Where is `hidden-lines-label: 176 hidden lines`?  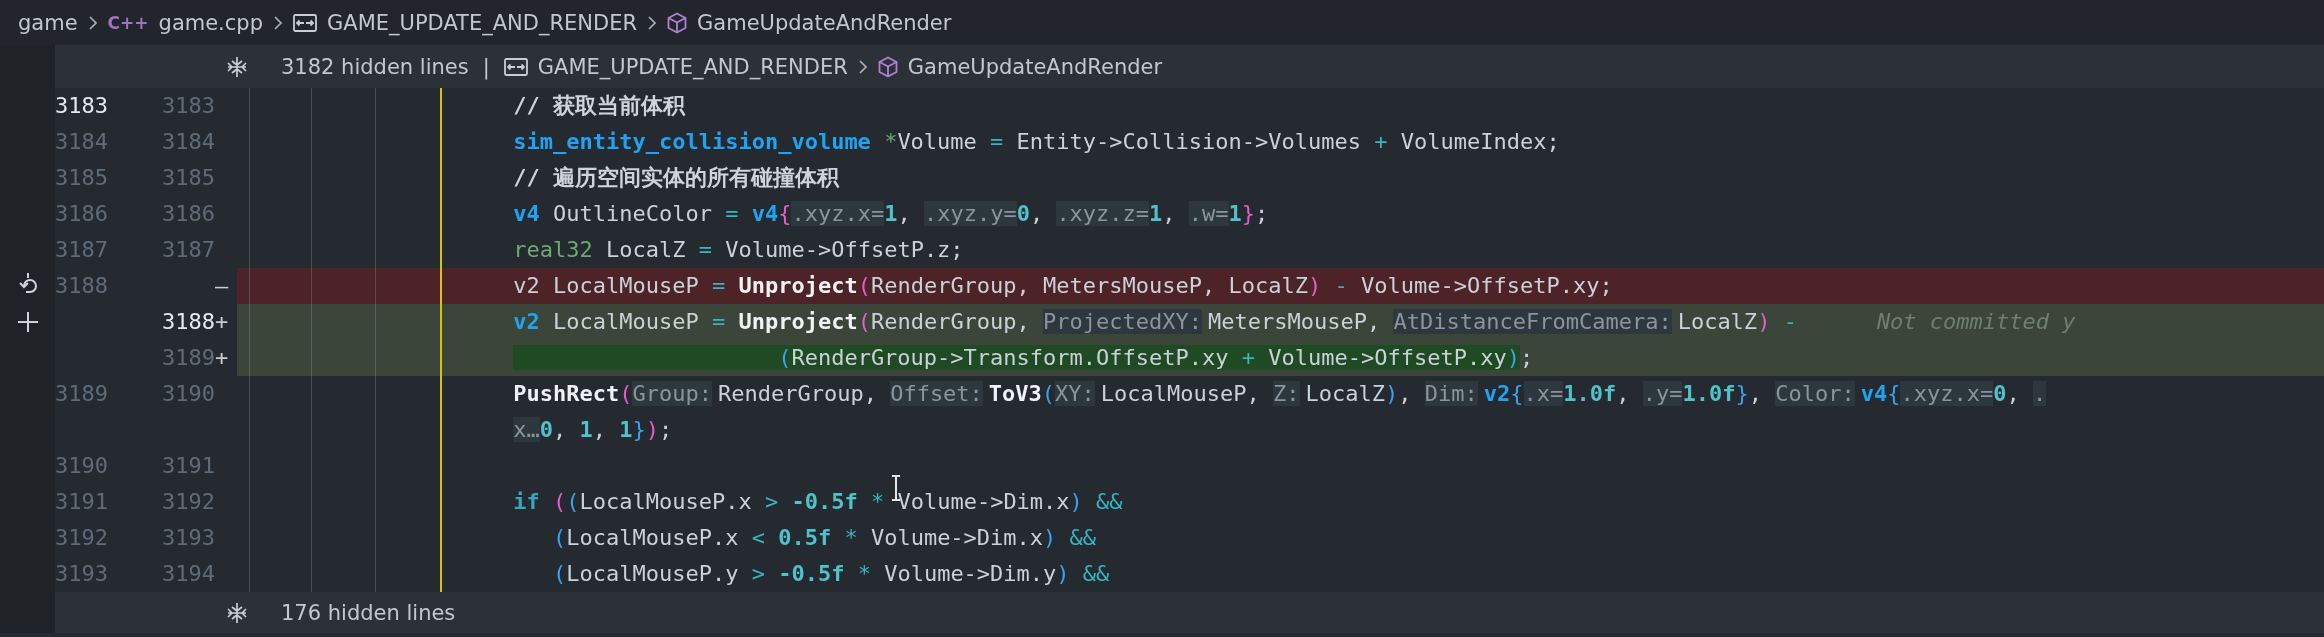
hidden-lines-label: 176 hidden lines is located at coordinates (368, 612).